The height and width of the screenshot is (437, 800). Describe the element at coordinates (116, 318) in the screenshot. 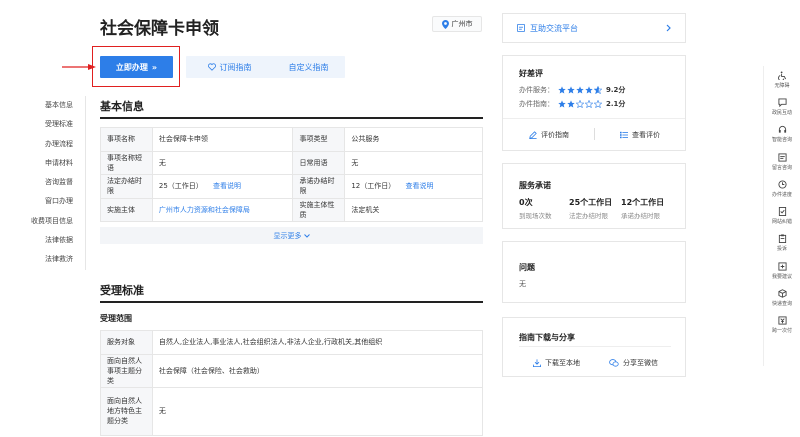

I see `acceptance-scope-title: 受理范围` at that location.